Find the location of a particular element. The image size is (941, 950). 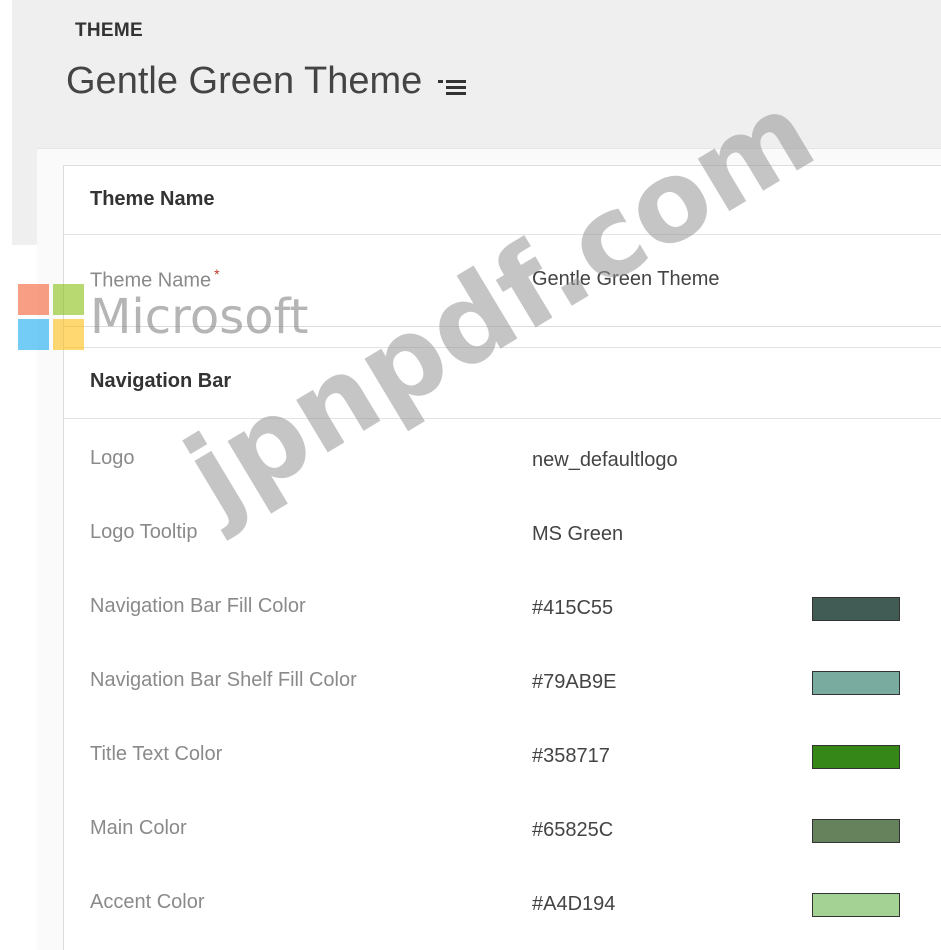

breadcrumb: THEME is located at coordinates (109, 30).